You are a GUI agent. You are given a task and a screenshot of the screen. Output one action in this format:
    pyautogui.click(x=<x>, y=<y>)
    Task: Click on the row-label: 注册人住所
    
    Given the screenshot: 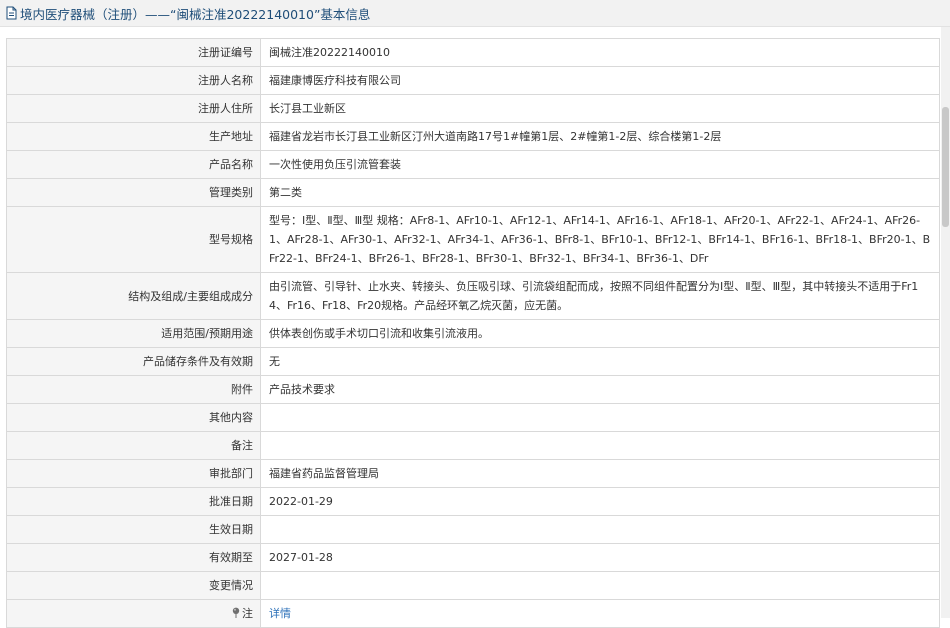 What is the action you would take?
    pyautogui.click(x=133, y=108)
    